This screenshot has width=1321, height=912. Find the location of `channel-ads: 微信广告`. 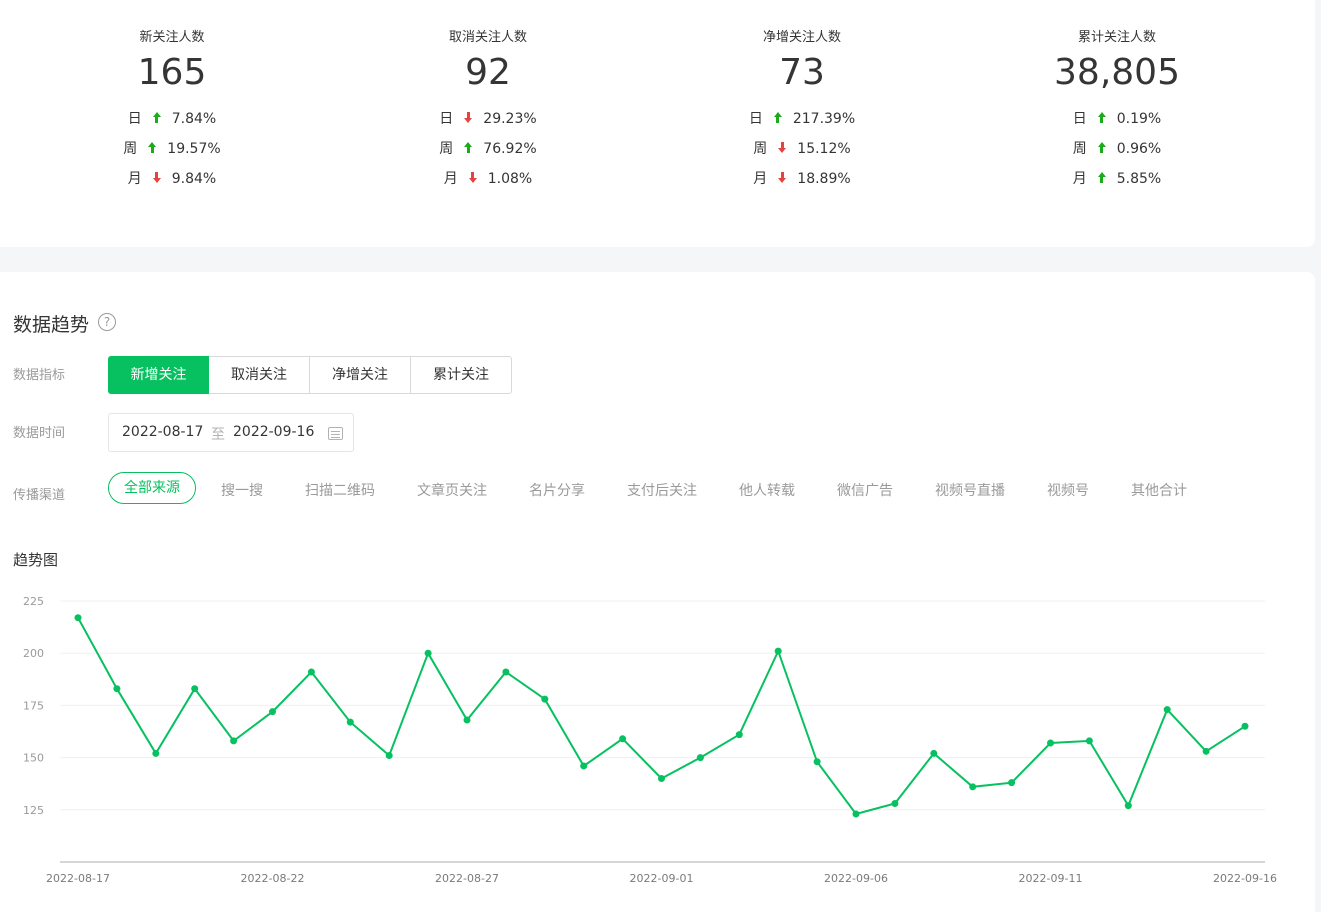

channel-ads: 微信广告 is located at coordinates (865, 490).